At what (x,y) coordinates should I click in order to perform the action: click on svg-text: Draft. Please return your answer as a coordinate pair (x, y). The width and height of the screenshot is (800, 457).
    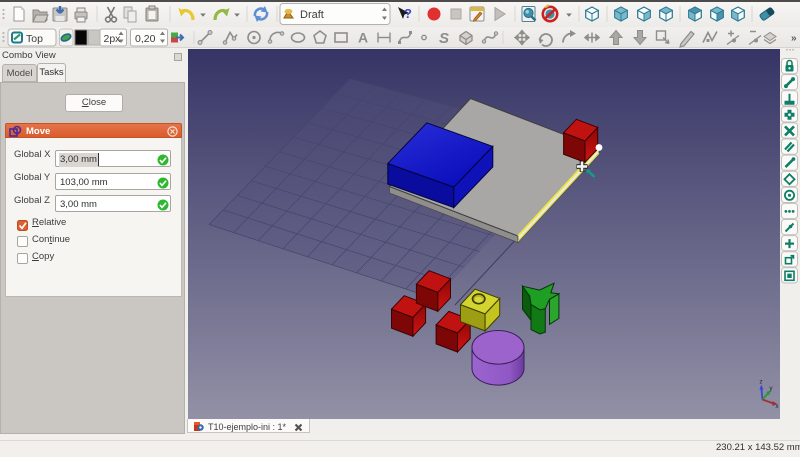
    Looking at the image, I should click on (312, 15).